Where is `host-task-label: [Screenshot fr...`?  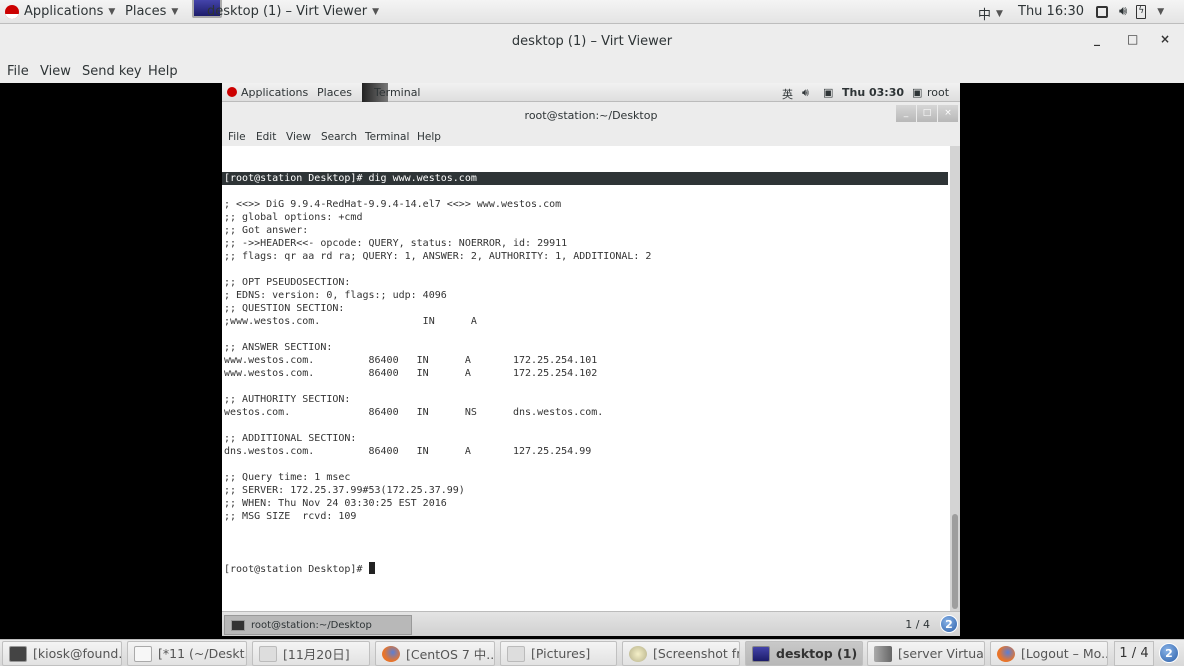
host-task-label: [Screenshot fr... is located at coordinates (696, 653).